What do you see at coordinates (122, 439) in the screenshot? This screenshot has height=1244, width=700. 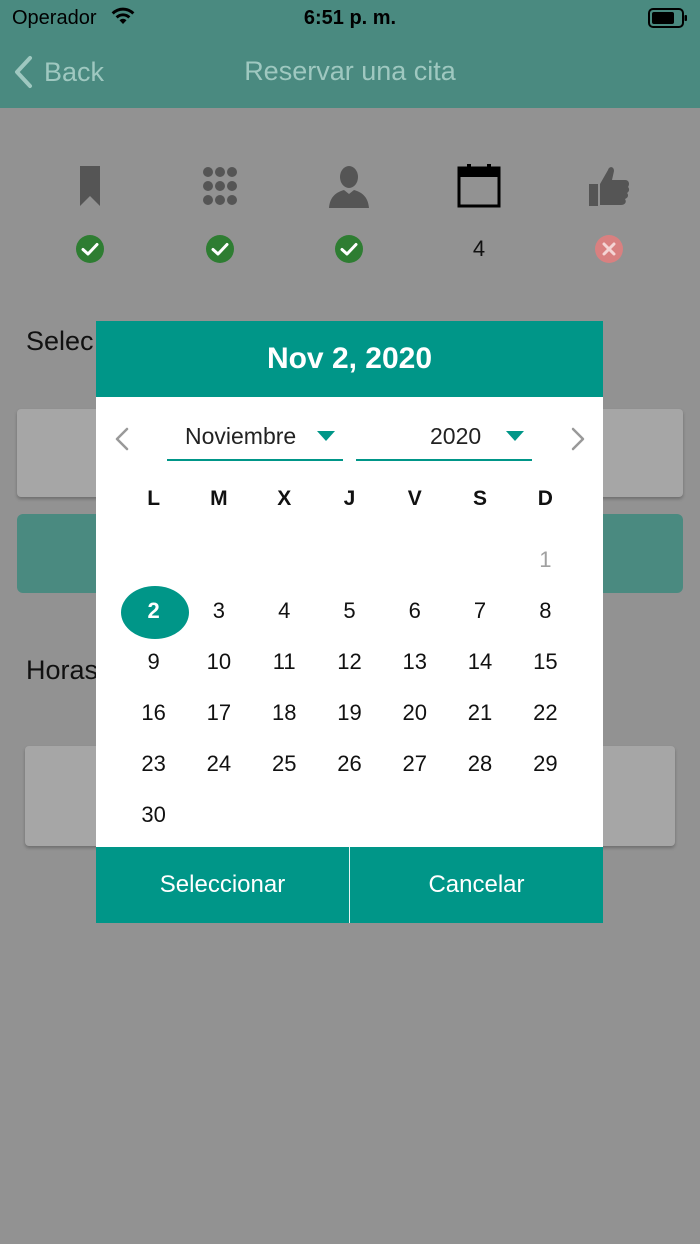 I see `chevron-left-icon` at bounding box center [122, 439].